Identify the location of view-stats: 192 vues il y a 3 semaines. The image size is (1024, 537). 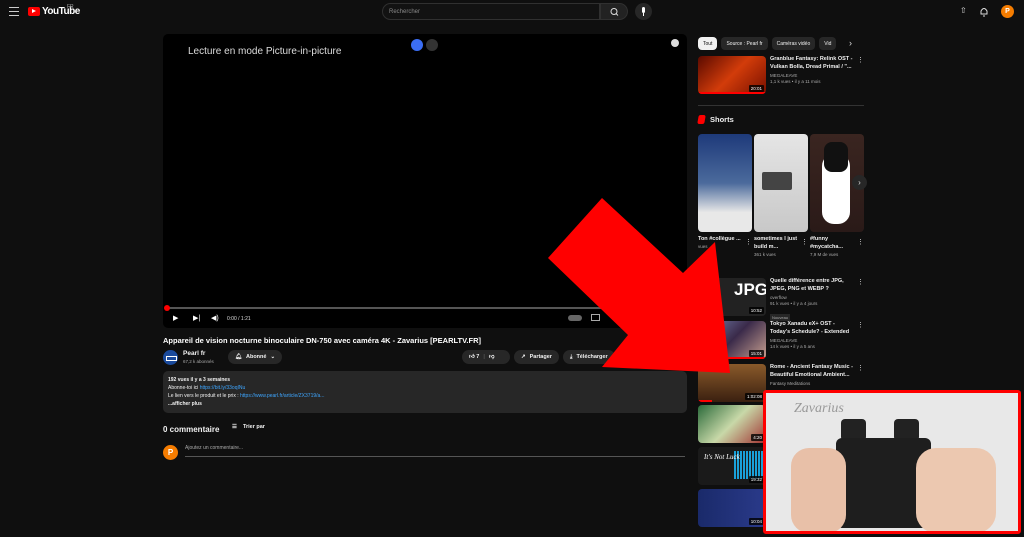
(199, 380).